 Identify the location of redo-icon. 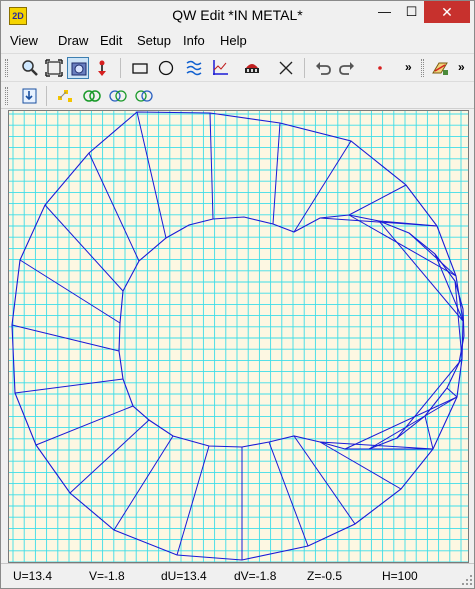
(347, 68).